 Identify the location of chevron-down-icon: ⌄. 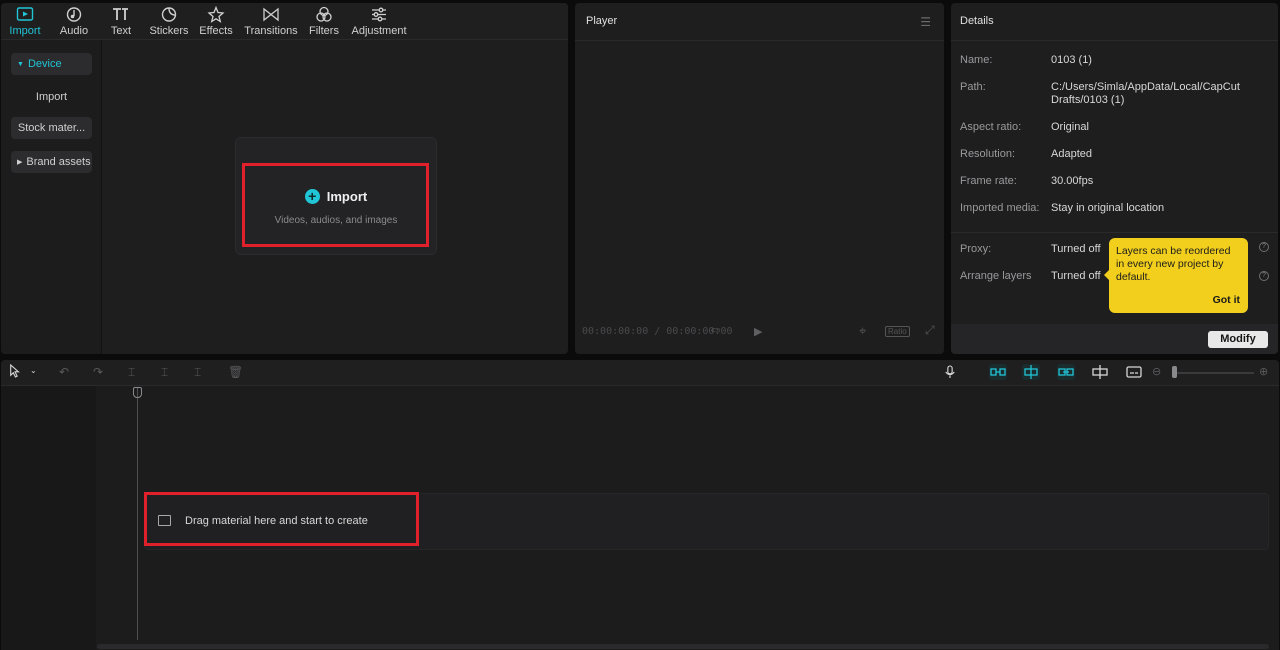
(33, 370).